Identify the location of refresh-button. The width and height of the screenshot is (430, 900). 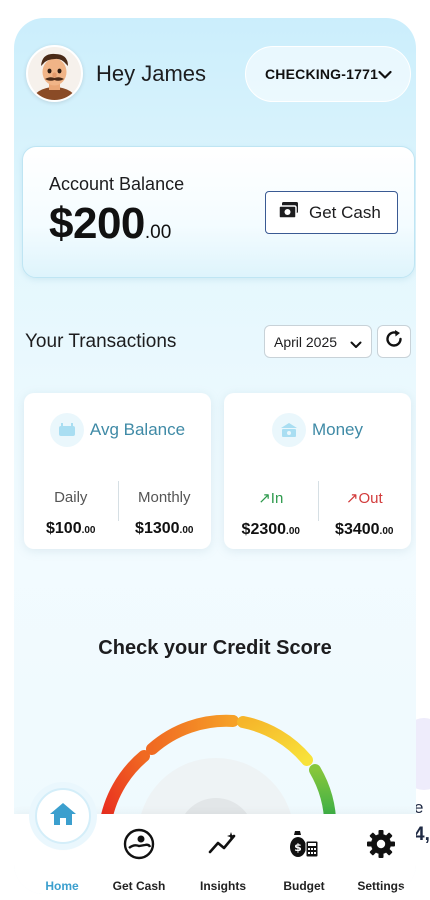
(394, 341).